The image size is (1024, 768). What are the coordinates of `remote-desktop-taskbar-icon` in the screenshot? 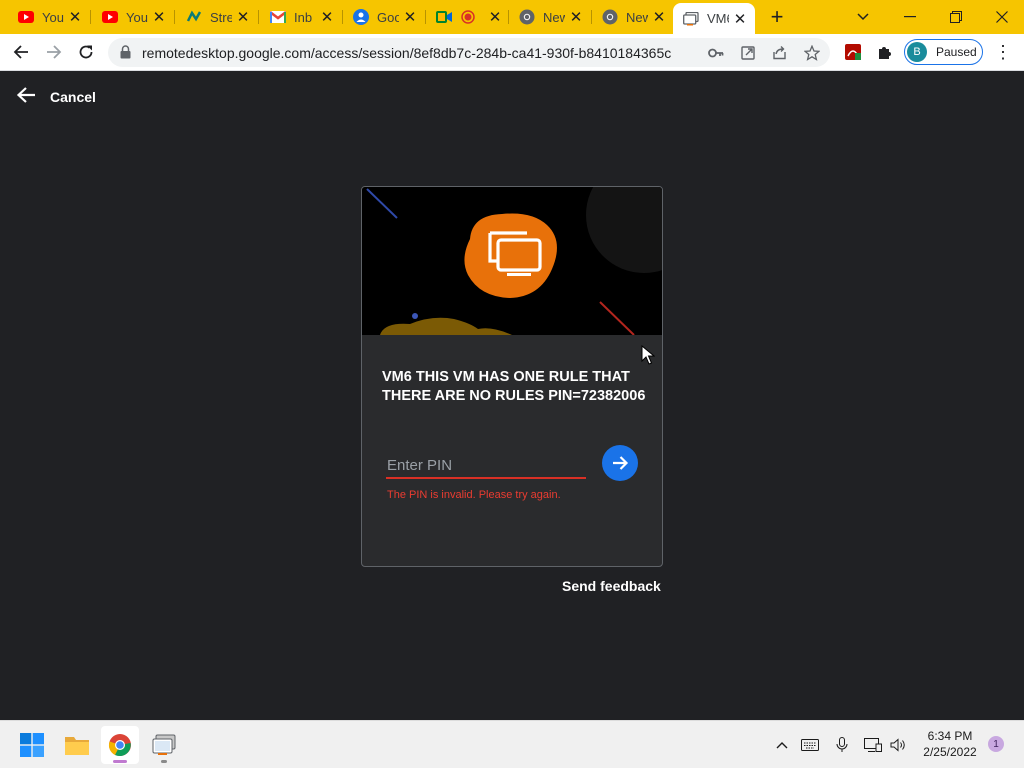 It's located at (164, 745).